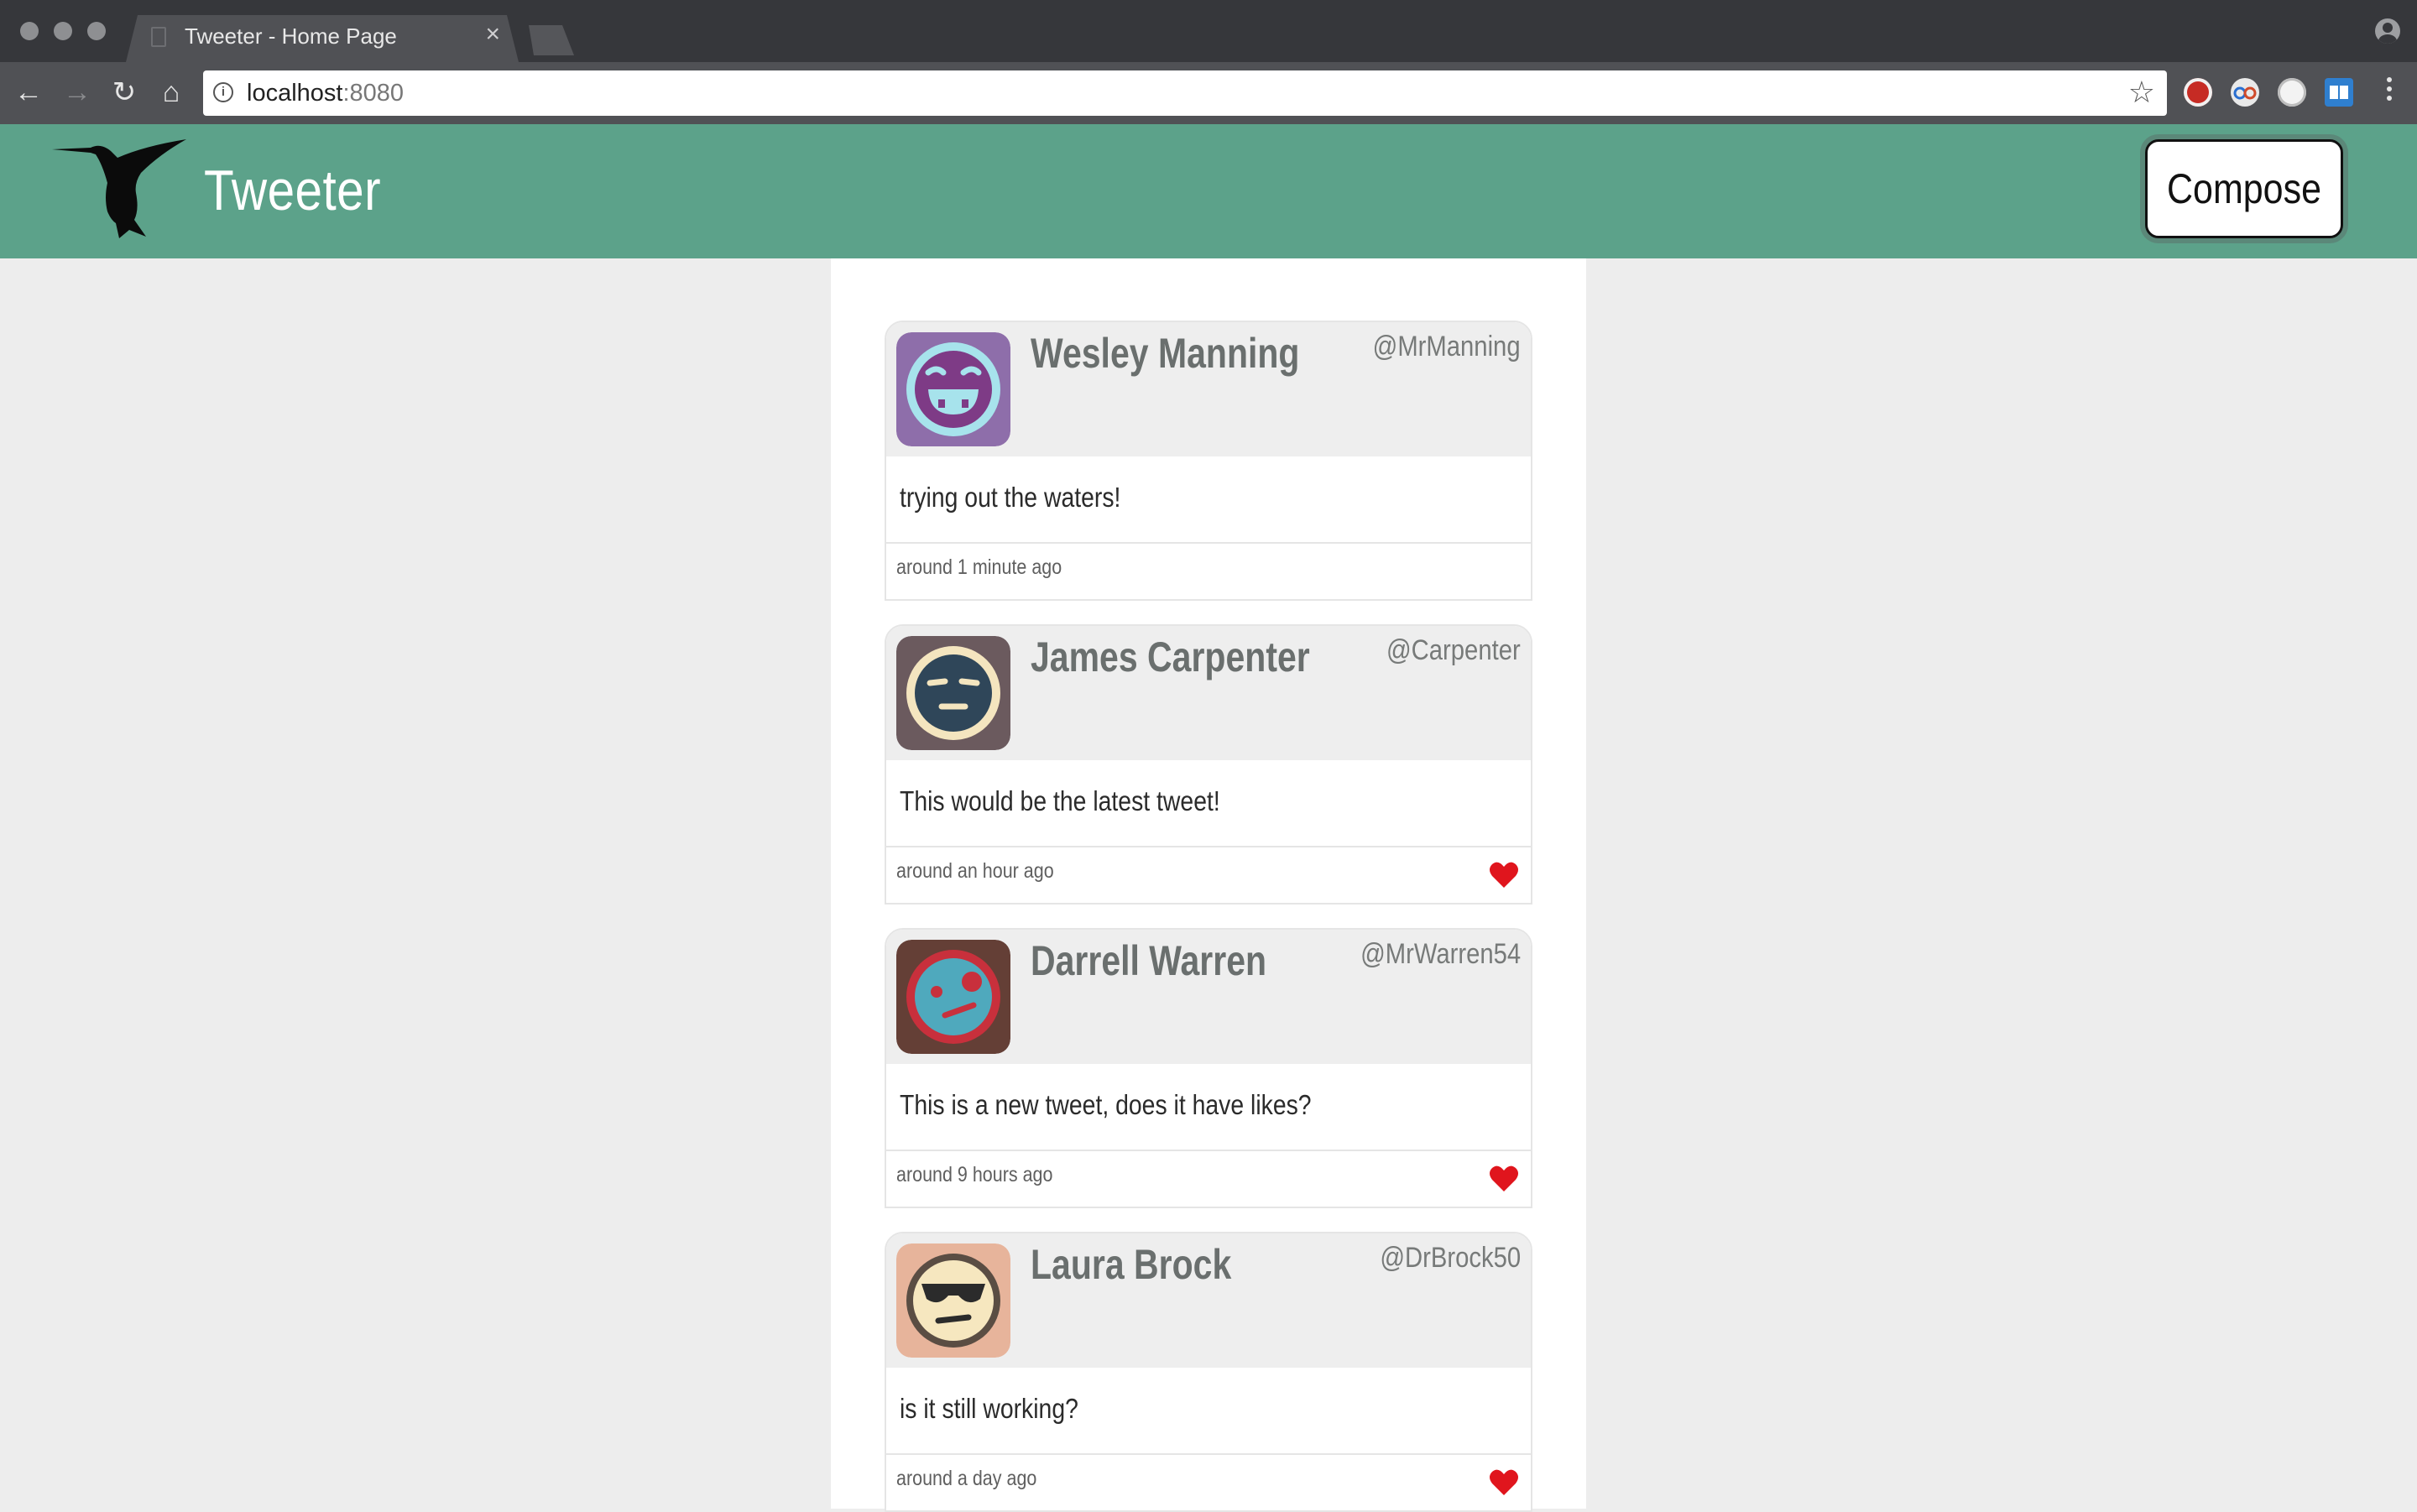 The image size is (2417, 1512). Describe the element at coordinates (28, 93) in the screenshot. I see `back-arrow-icon: ←` at that location.